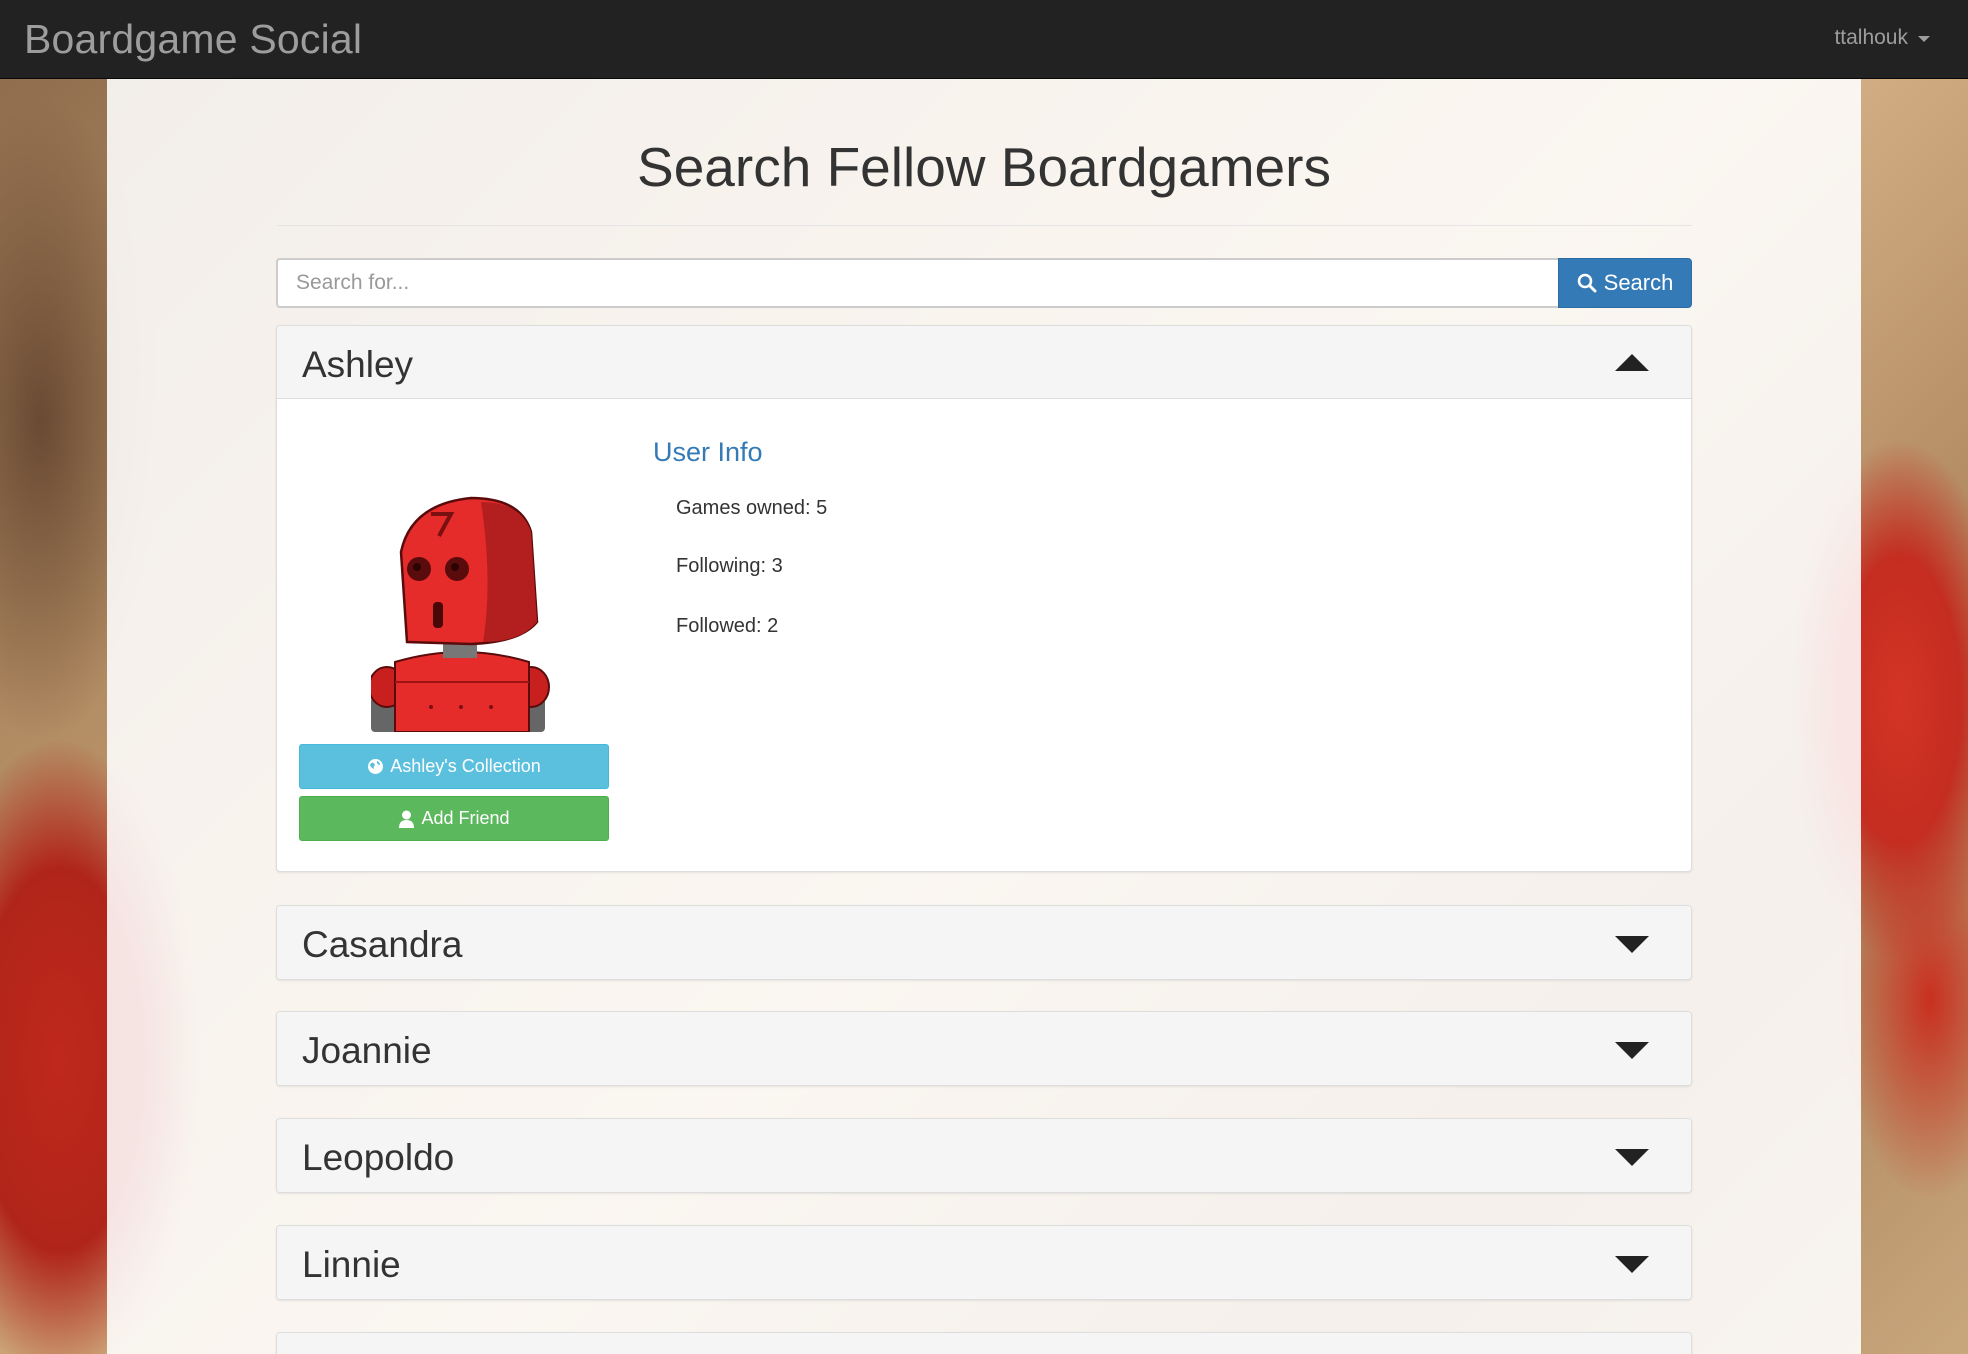 This screenshot has height=1354, width=1968. I want to click on user-card-header: Casandra, so click(984, 942).